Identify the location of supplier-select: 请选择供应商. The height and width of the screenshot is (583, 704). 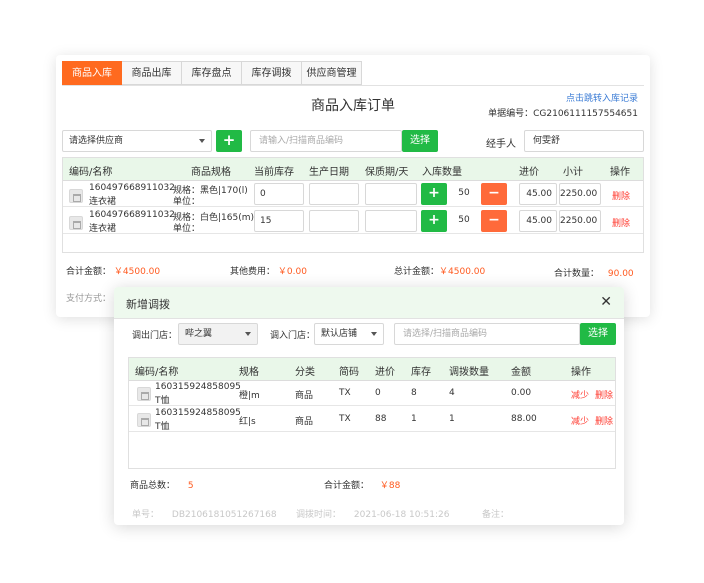
(137, 141).